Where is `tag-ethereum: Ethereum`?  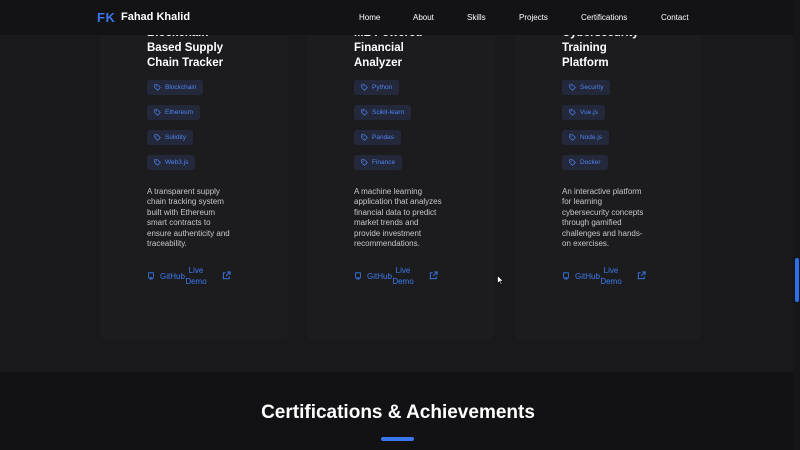
tag-ethereum: Ethereum is located at coordinates (174, 112).